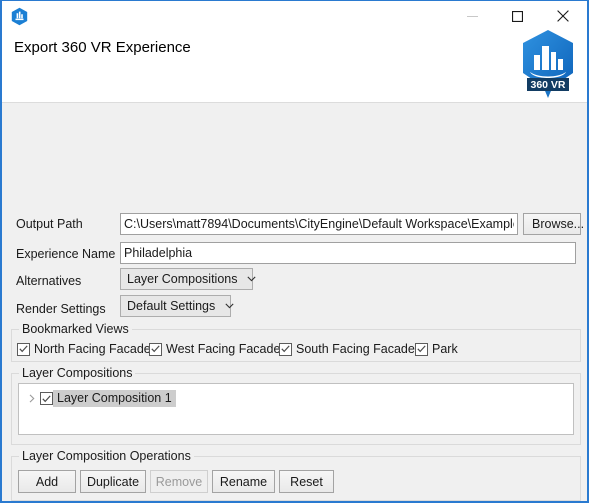 The image size is (589, 503). Describe the element at coordinates (102, 47) in the screenshot. I see `page-title: Export 360 VR Experience` at that location.